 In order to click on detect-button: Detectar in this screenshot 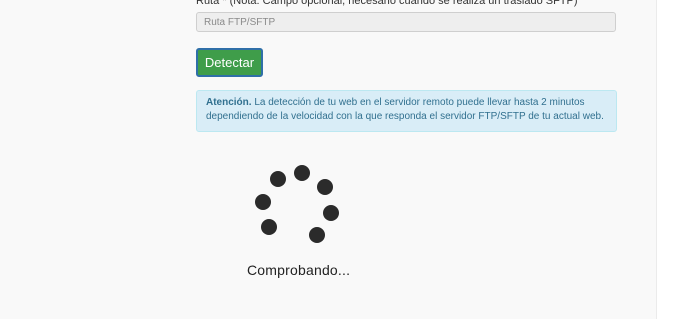, I will do `click(229, 62)`.